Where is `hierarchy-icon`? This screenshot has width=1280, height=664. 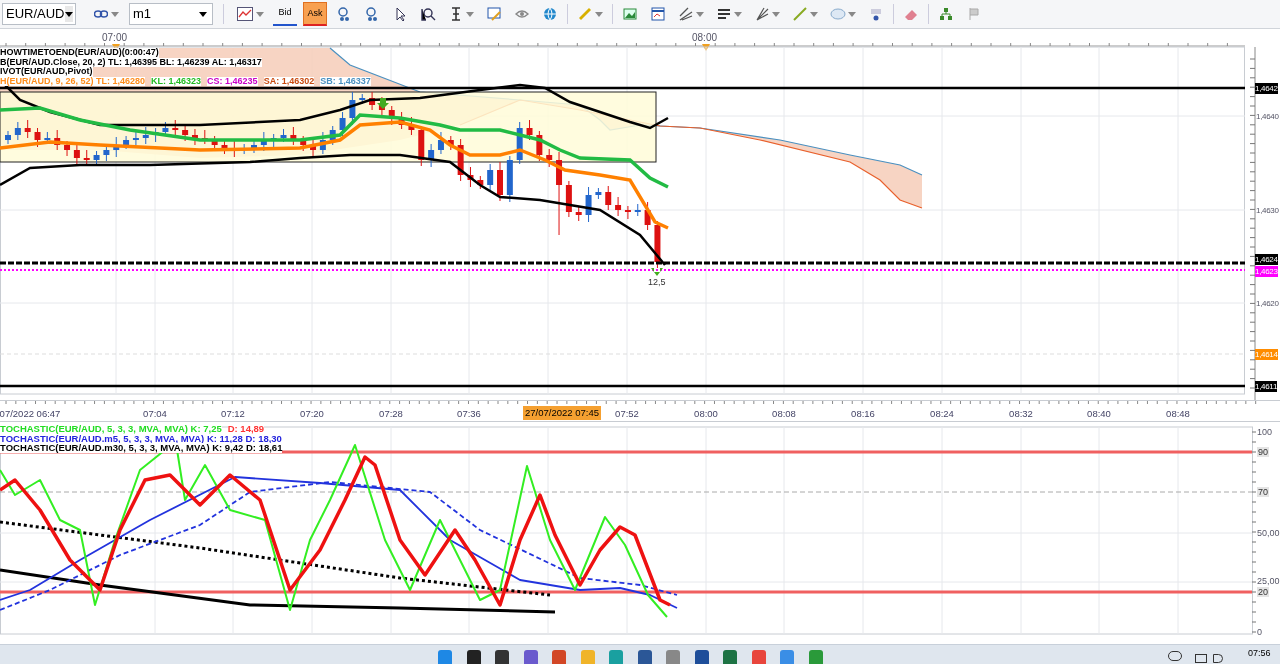 hierarchy-icon is located at coordinates (946, 14).